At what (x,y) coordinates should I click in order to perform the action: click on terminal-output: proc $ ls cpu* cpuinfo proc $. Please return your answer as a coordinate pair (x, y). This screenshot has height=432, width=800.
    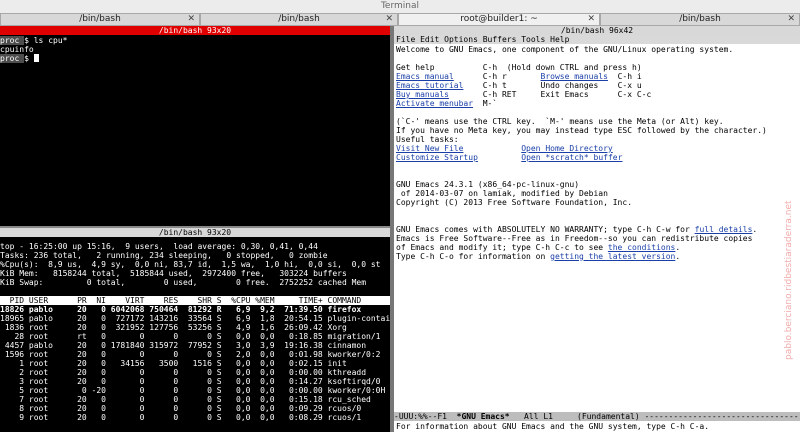
    Looking at the image, I should click on (34, 49).